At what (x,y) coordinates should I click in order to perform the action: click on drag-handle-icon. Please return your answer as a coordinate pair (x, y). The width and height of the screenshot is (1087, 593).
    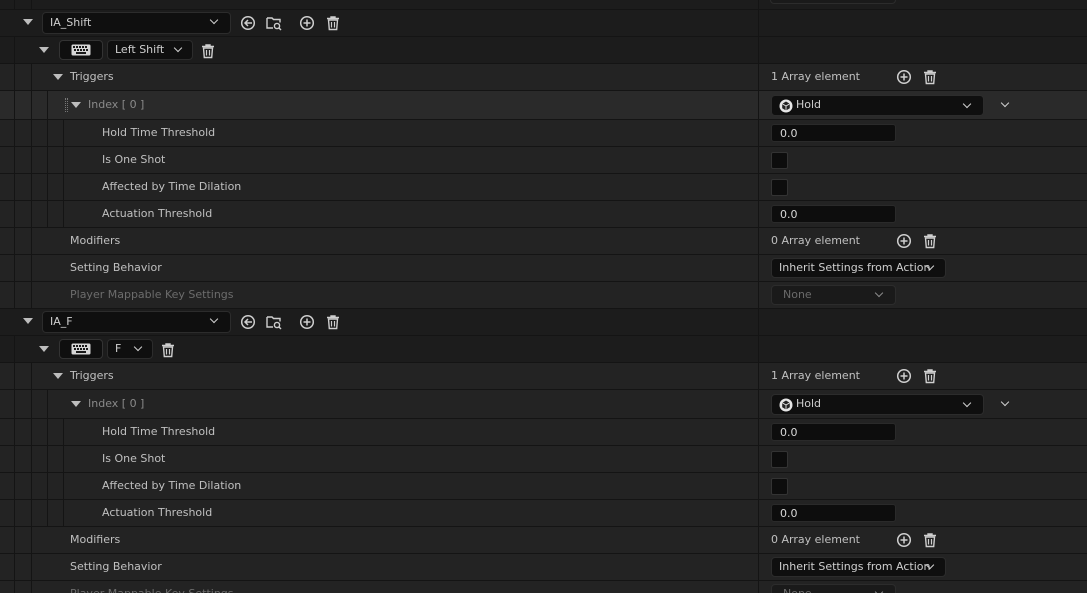
    Looking at the image, I should click on (66, 105).